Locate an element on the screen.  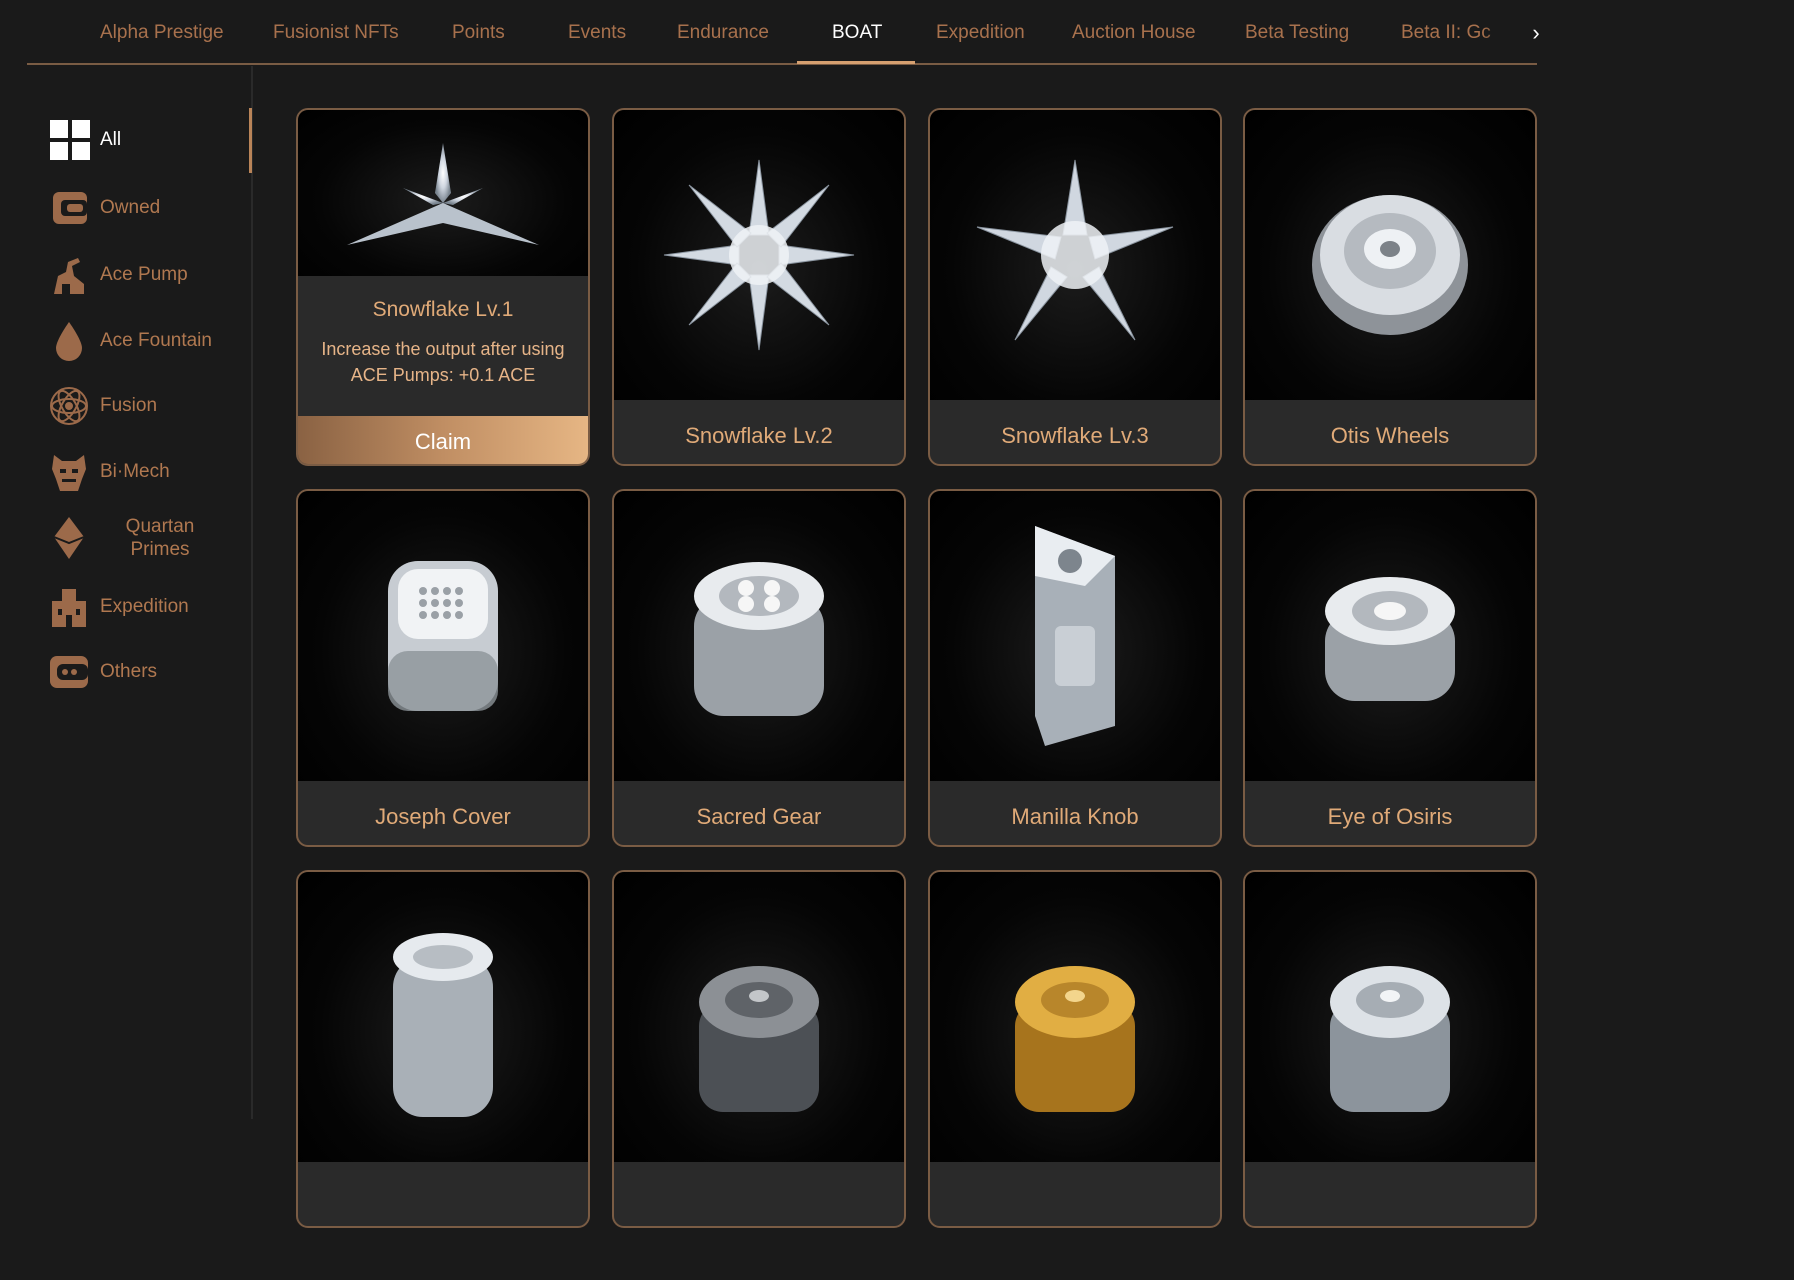
sidebar-item-expedition: Expedition is located at coordinates (146, 607).